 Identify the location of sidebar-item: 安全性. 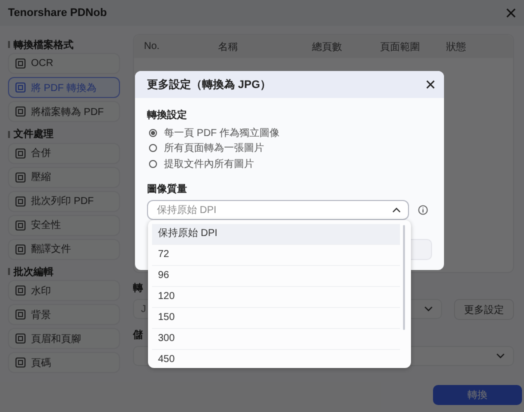
(64, 225).